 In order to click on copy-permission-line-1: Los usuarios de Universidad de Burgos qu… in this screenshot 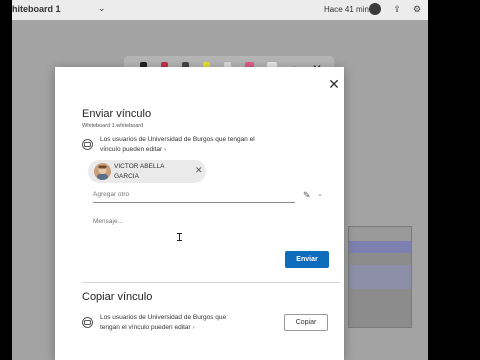, I will do `click(163, 317)`.